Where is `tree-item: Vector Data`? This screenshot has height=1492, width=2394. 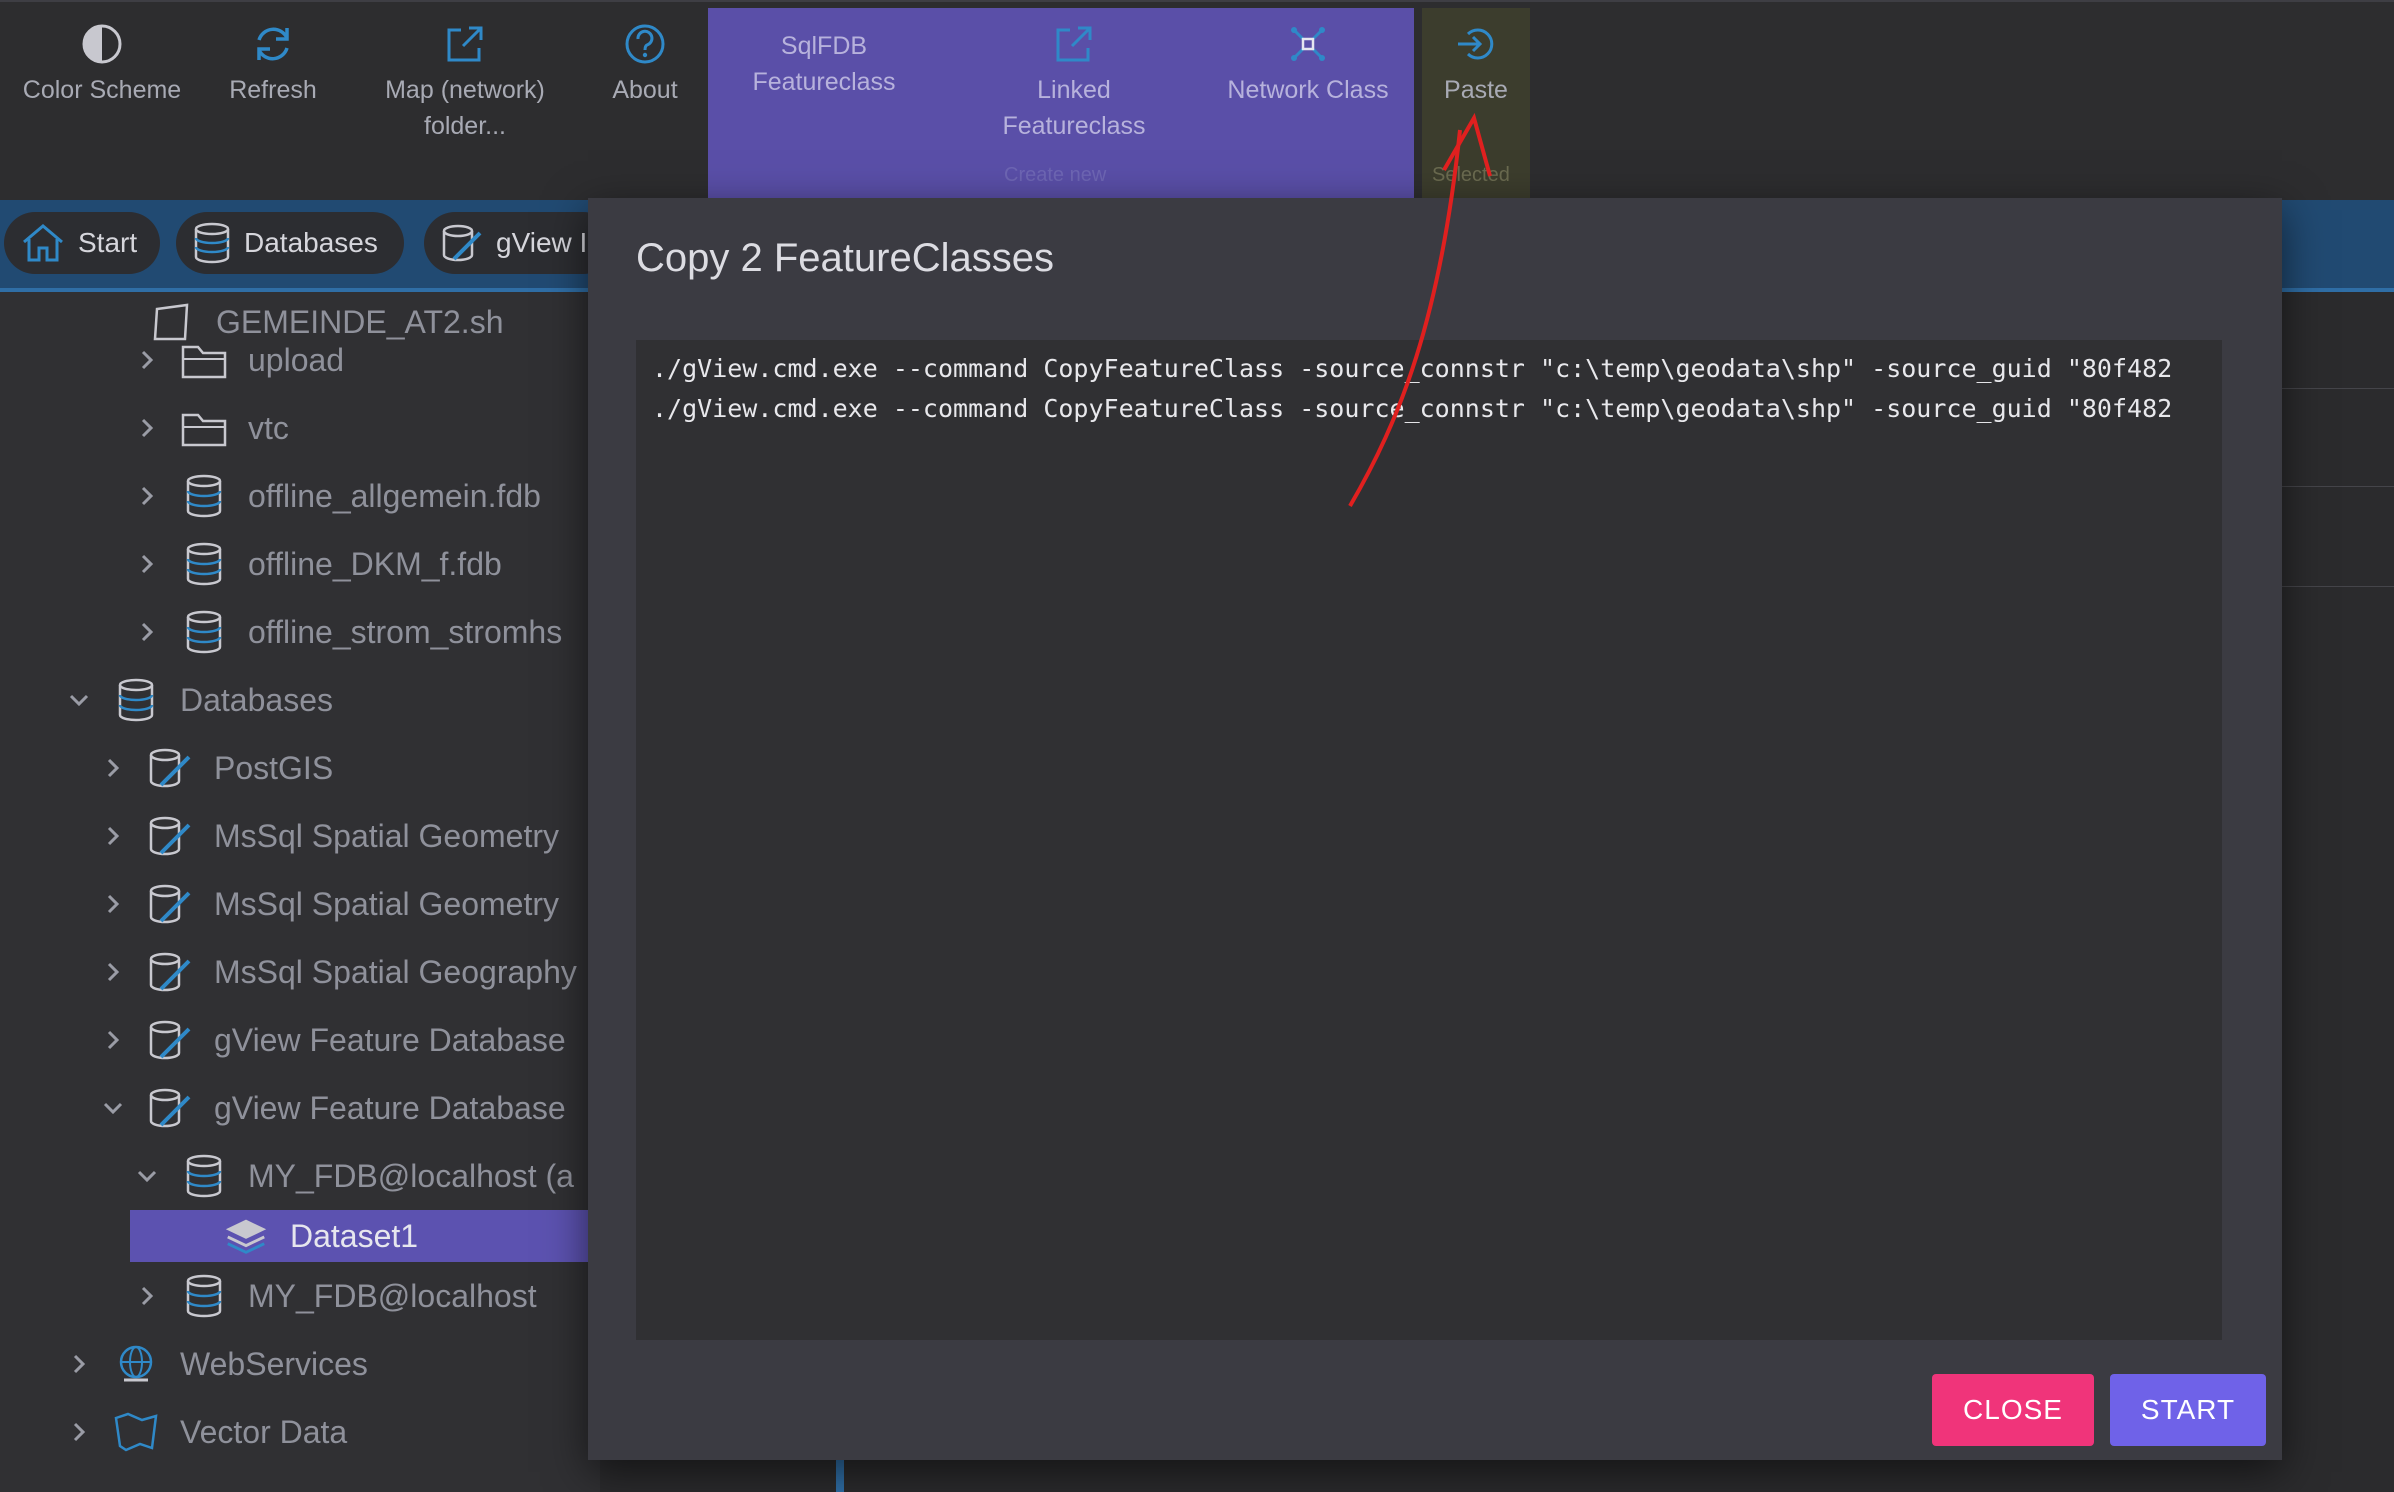
tree-item: Vector Data is located at coordinates (205, 1432).